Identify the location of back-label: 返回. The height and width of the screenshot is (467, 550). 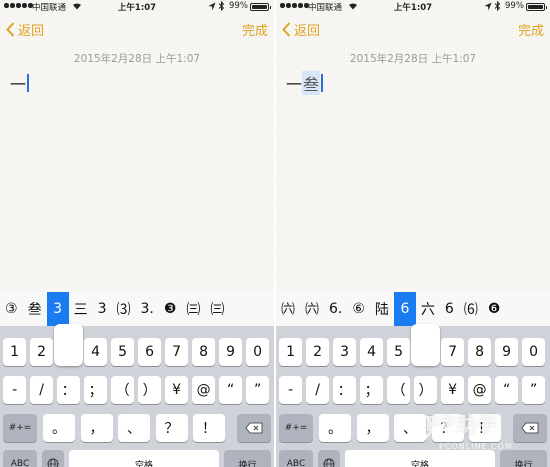
(31, 31).